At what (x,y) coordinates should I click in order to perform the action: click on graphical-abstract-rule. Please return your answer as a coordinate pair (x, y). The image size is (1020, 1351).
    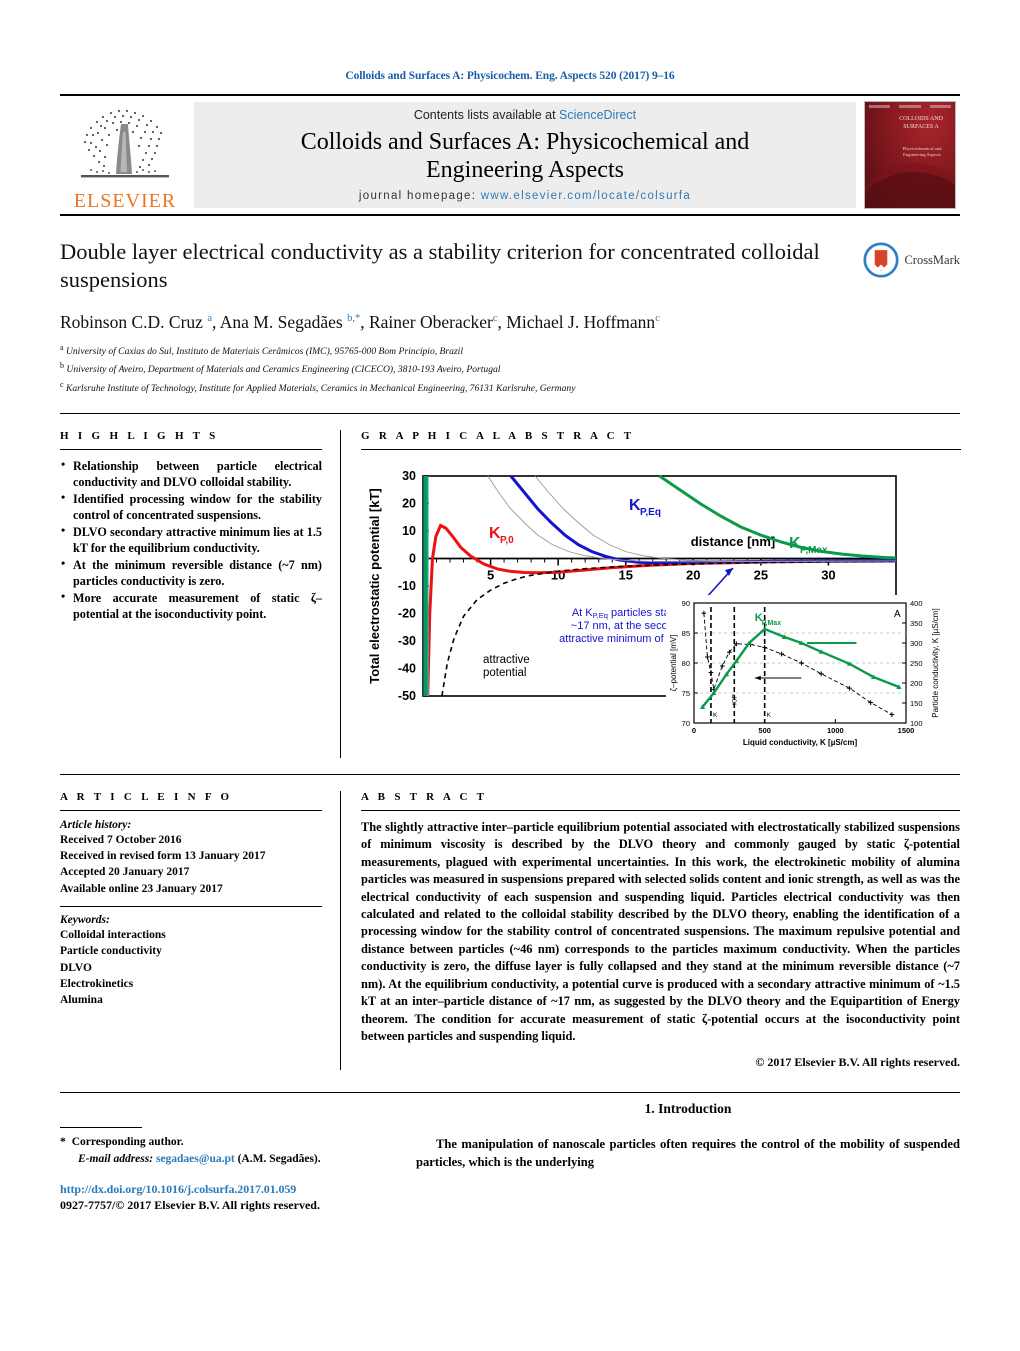
    Looking at the image, I should click on (661, 449).